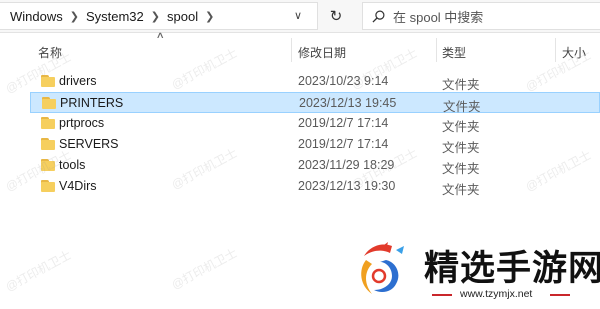 This screenshot has height=309, width=600. What do you see at coordinates (82, 123) in the screenshot?
I see `file-name: prtprocs` at bounding box center [82, 123].